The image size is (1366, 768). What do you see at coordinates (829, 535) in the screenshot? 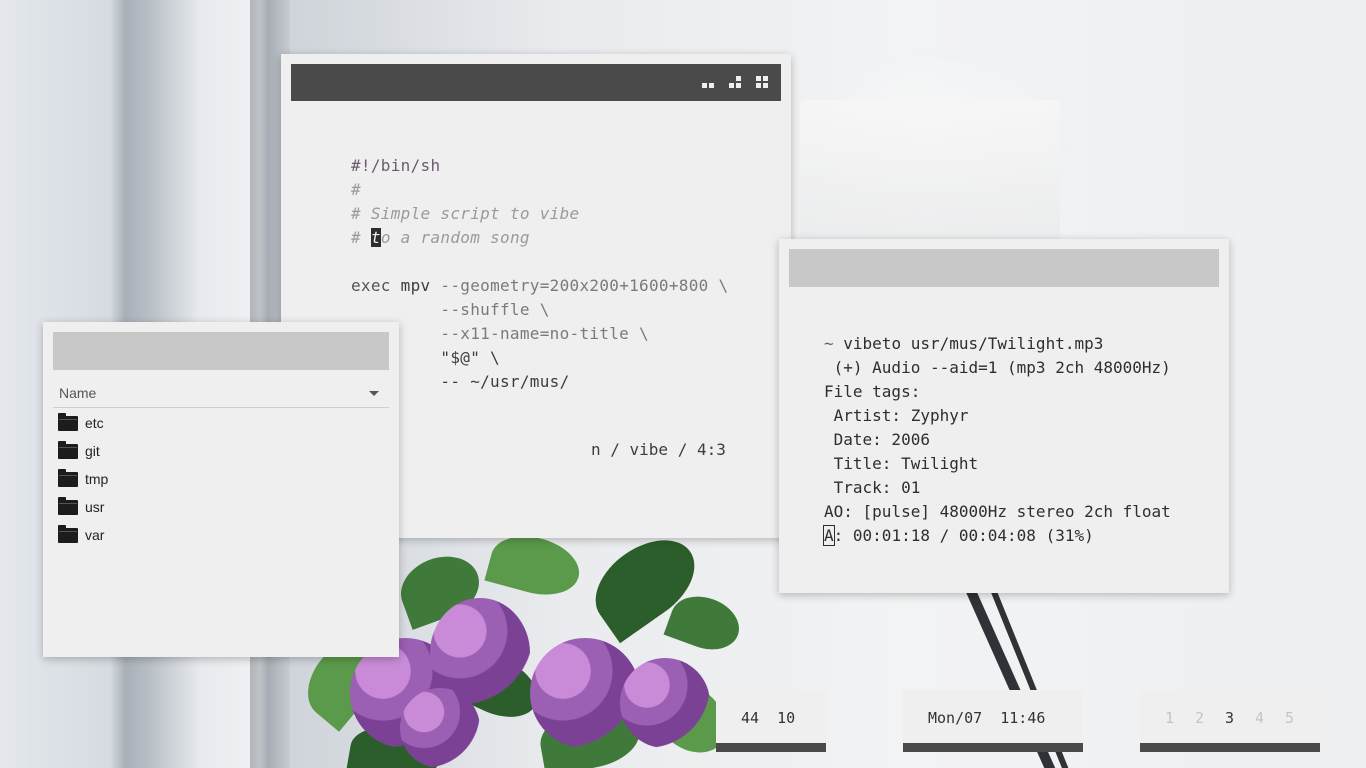
I see `terminal-cursor: A` at bounding box center [829, 535].